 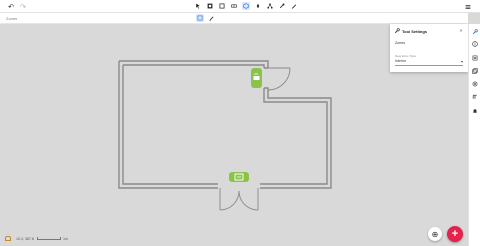 I want to click on redo-icon: ↷, so click(x=23, y=7).